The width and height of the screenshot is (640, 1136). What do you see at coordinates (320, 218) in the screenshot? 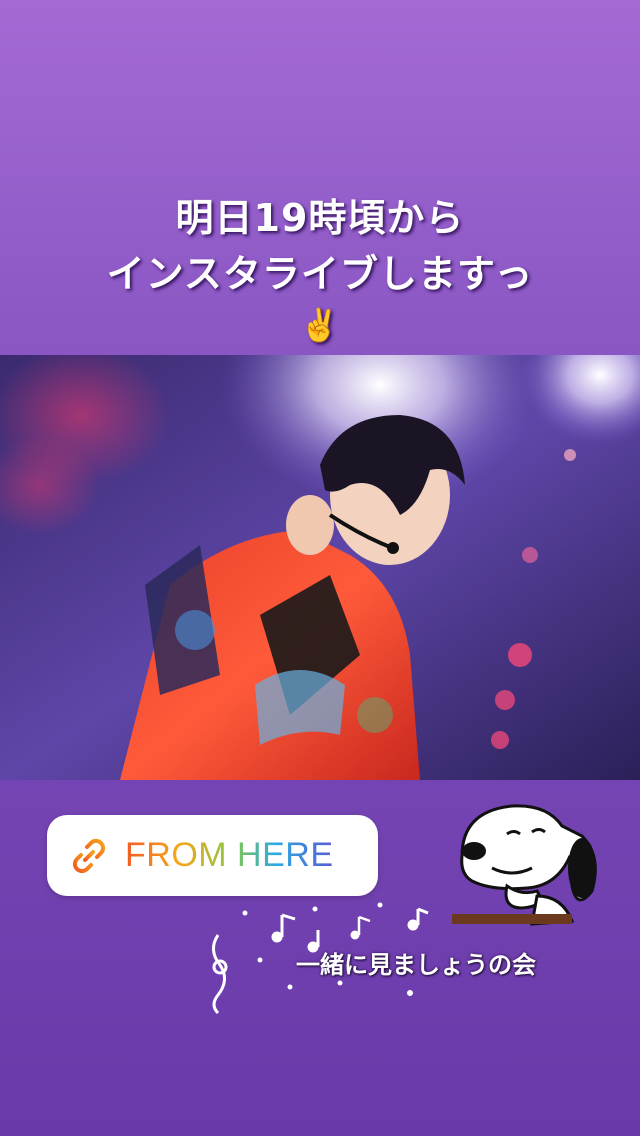
I see `headline-line-1: 明日19時頃から` at bounding box center [320, 218].